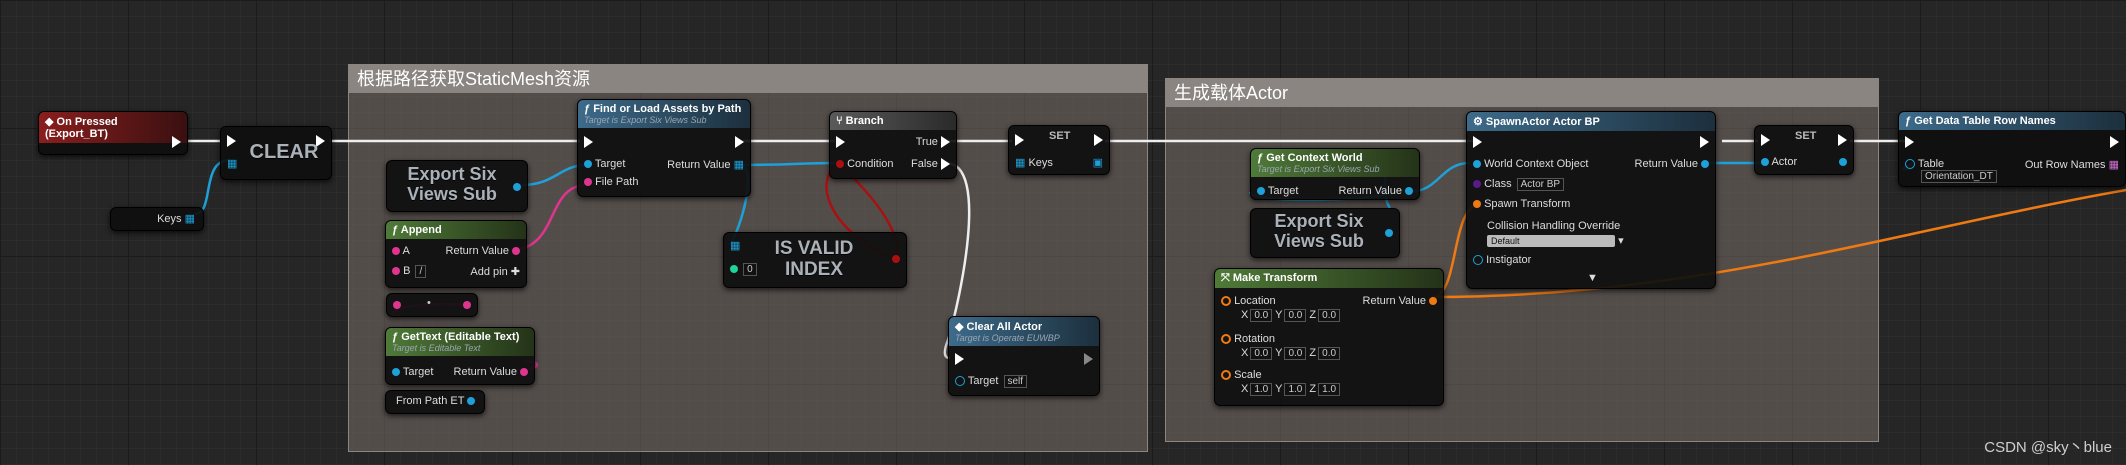 The image size is (2126, 465). Describe the element at coordinates (1034, 162) in the screenshot. I see `keys-in-pin: ▦ Keys` at that location.